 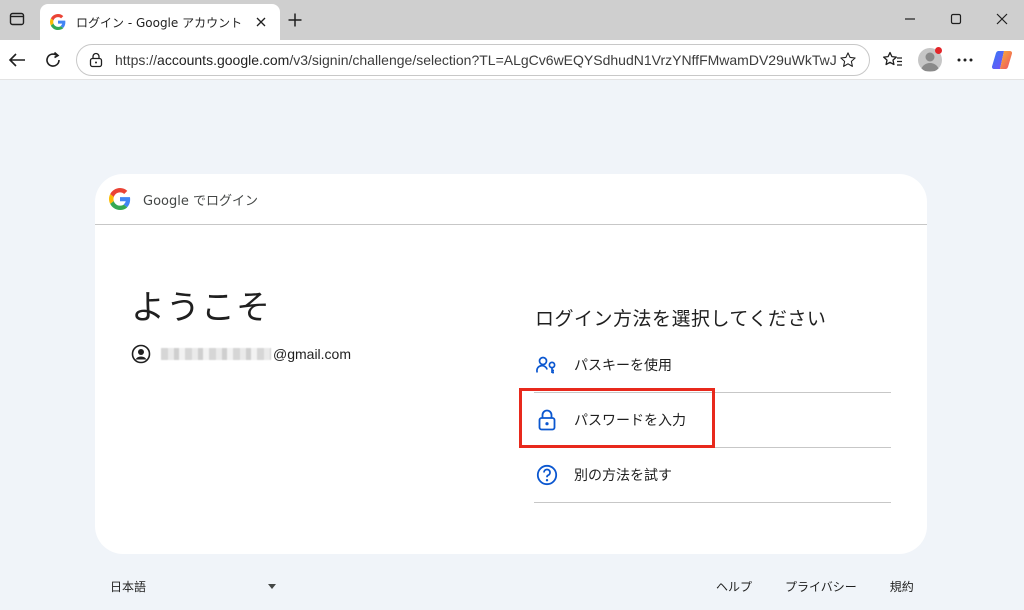 What do you see at coordinates (547, 475) in the screenshot?
I see `help-icon` at bounding box center [547, 475].